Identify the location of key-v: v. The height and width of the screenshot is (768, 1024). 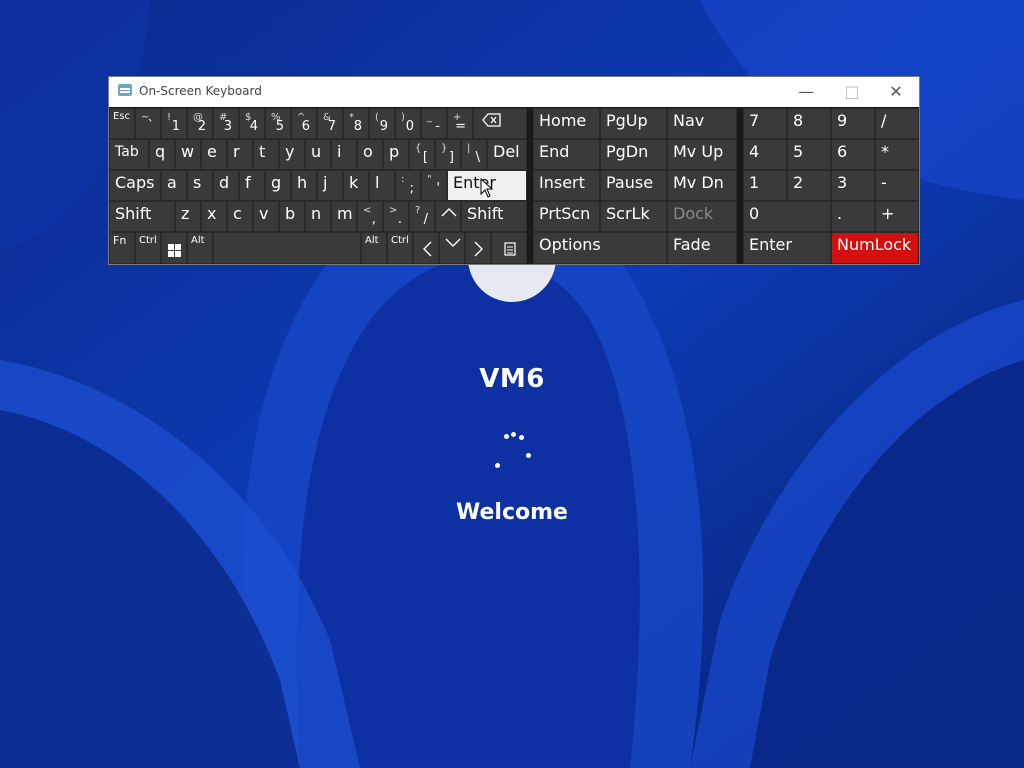
(266, 216).